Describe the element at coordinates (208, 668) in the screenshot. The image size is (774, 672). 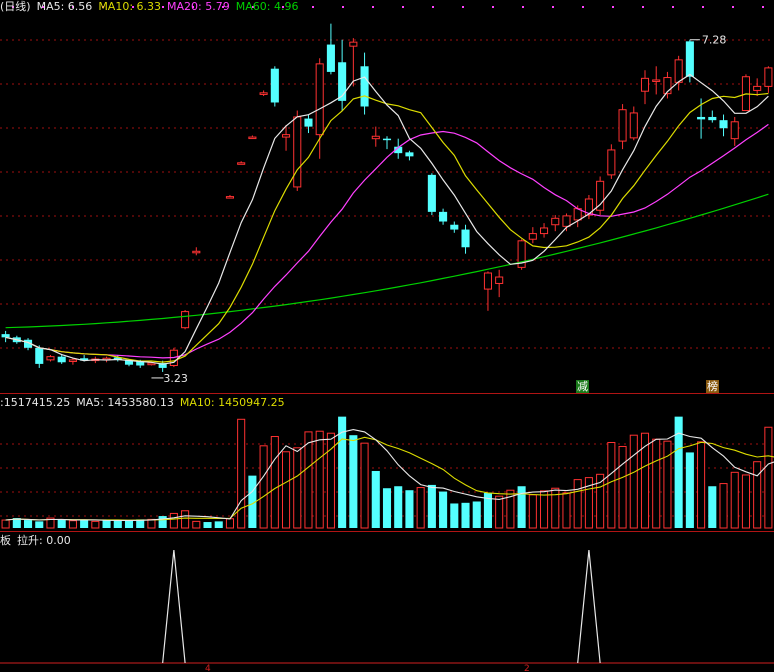
I see `axis-mark: 4` at that location.